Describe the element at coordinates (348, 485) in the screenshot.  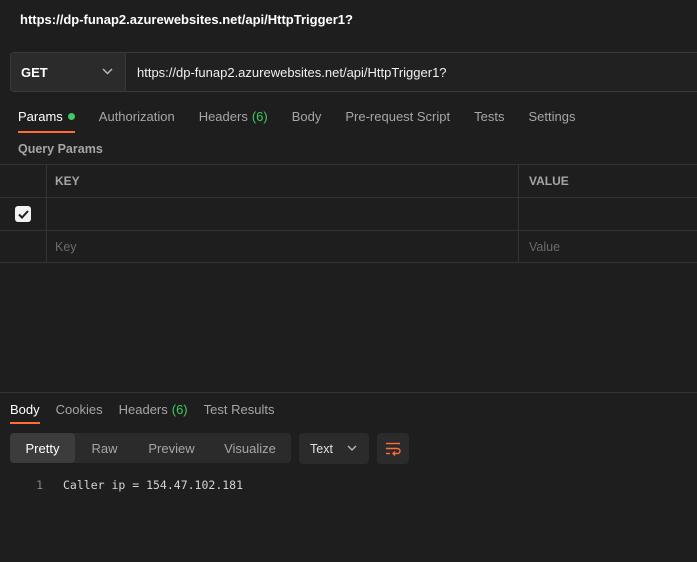
I see `response-body-line: 1 Caller ip = 154.47.102.181` at that location.